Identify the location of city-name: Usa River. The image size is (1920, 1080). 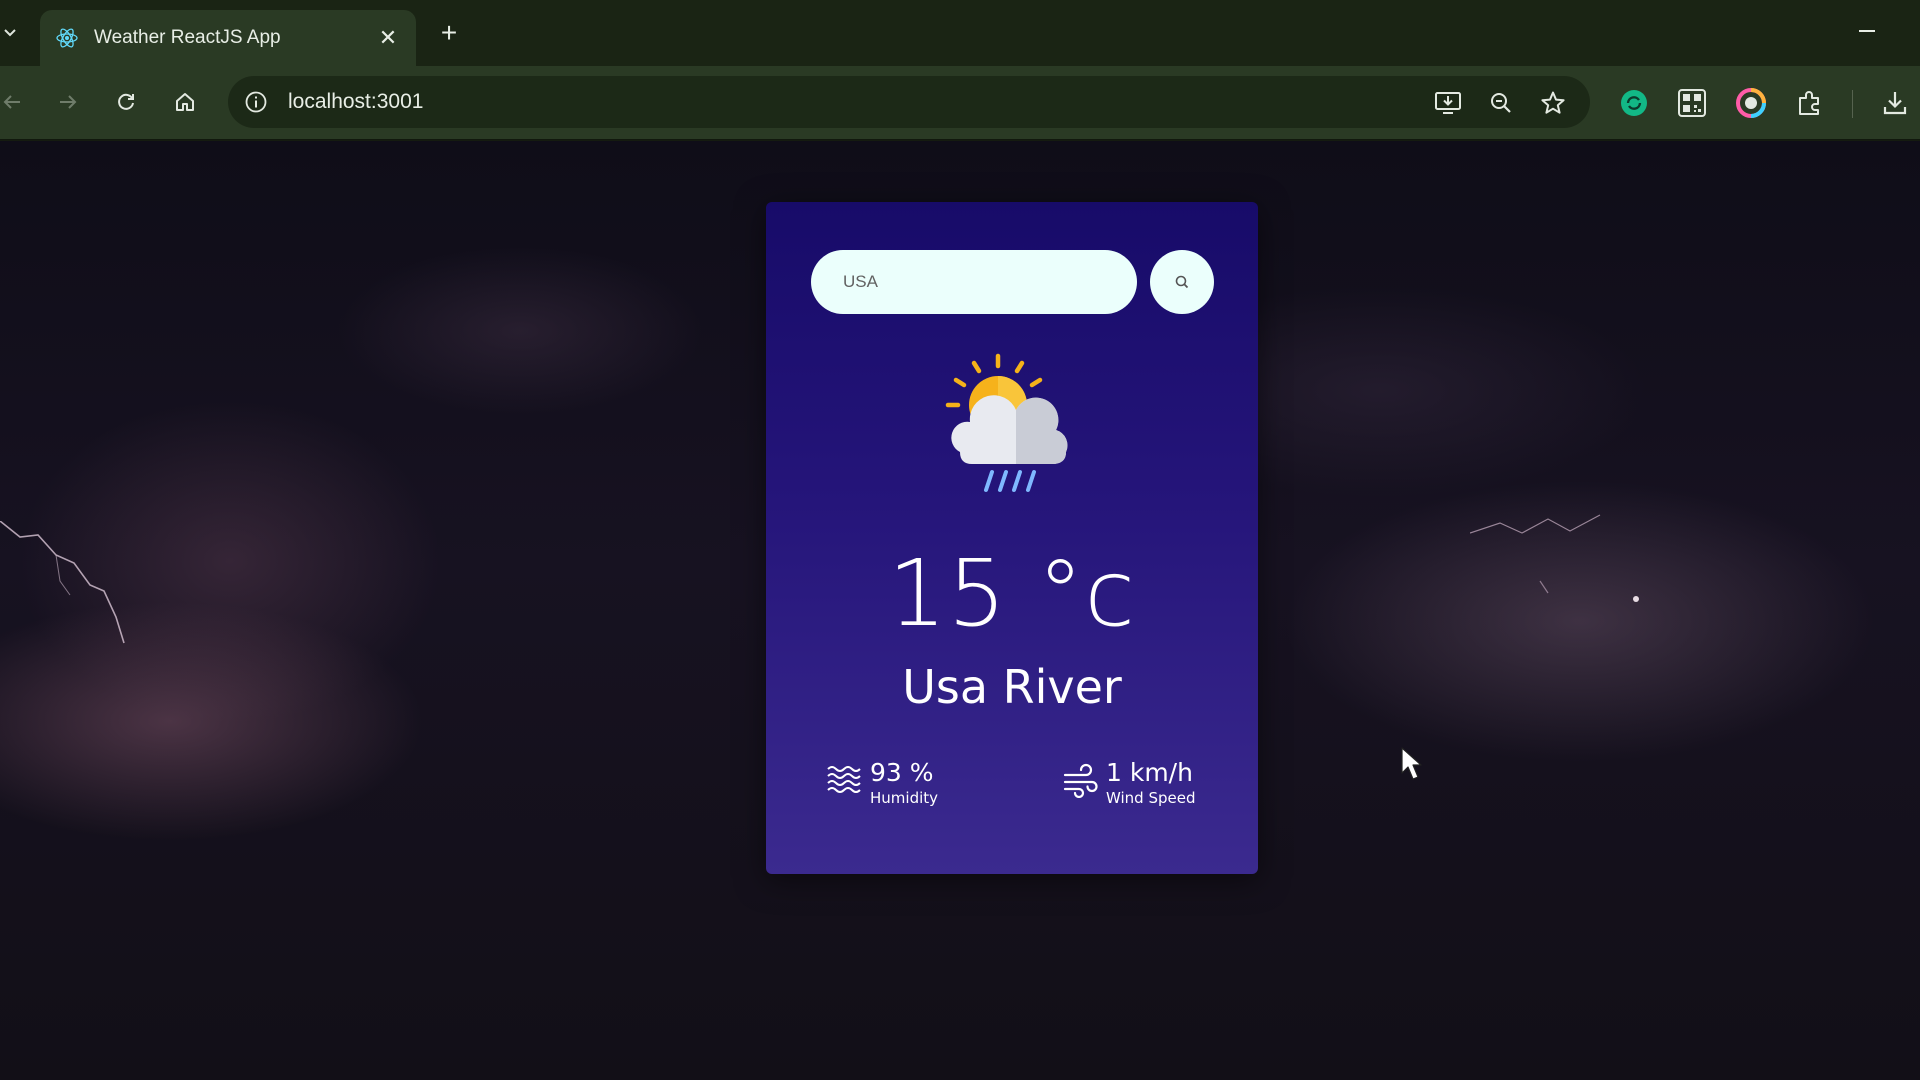
(1012, 687).